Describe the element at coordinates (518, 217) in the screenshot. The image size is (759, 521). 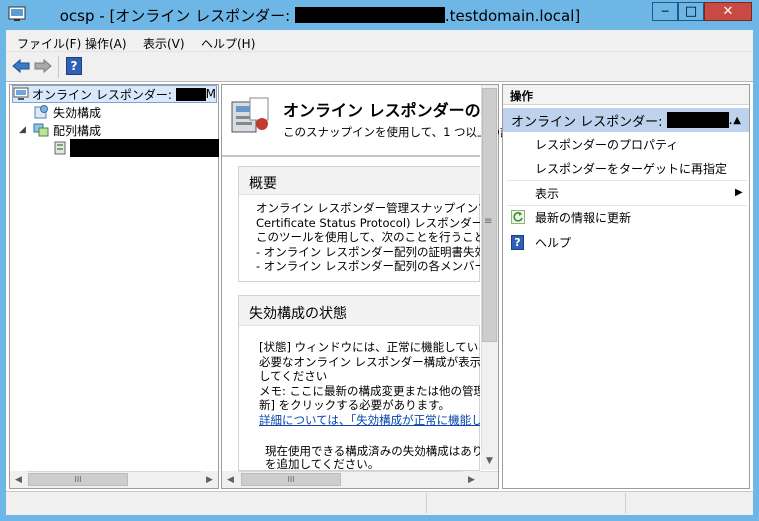
I see `refresh-icon` at that location.